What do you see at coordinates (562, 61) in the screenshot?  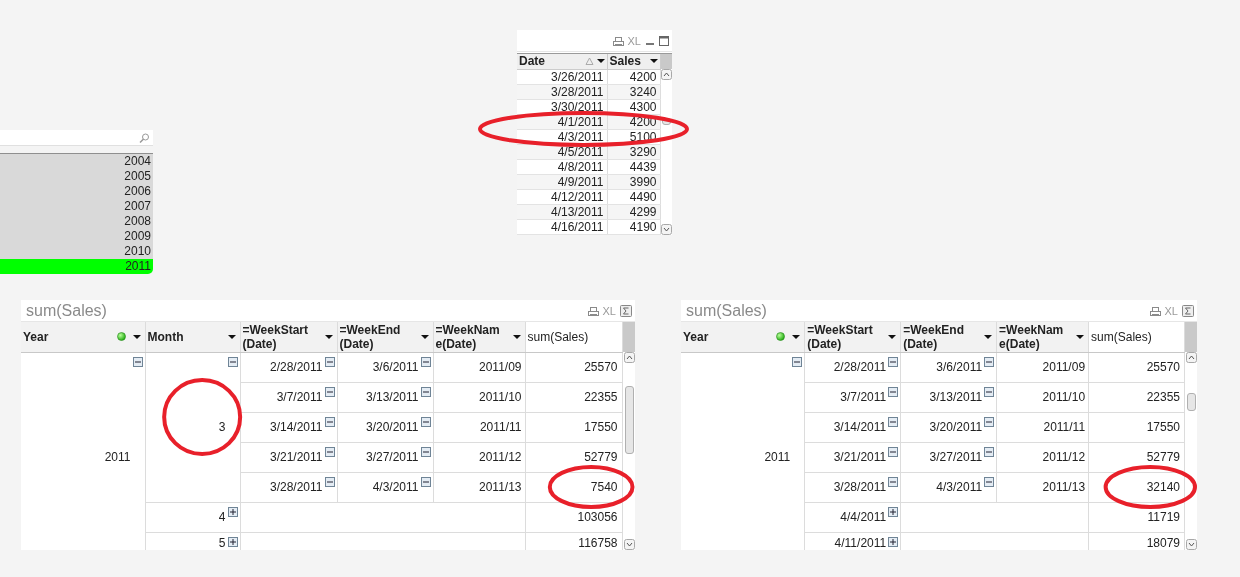 I see `column-header: Date` at bounding box center [562, 61].